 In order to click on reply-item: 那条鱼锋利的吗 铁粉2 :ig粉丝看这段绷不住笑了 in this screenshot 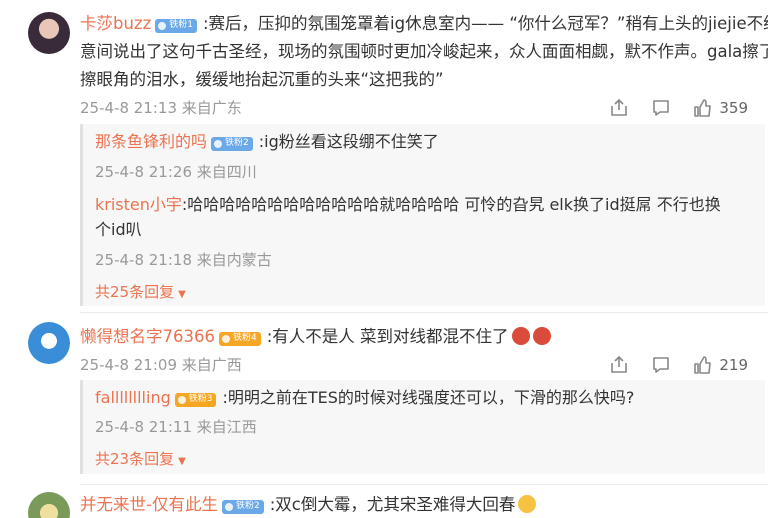, I will do `click(267, 141)`.